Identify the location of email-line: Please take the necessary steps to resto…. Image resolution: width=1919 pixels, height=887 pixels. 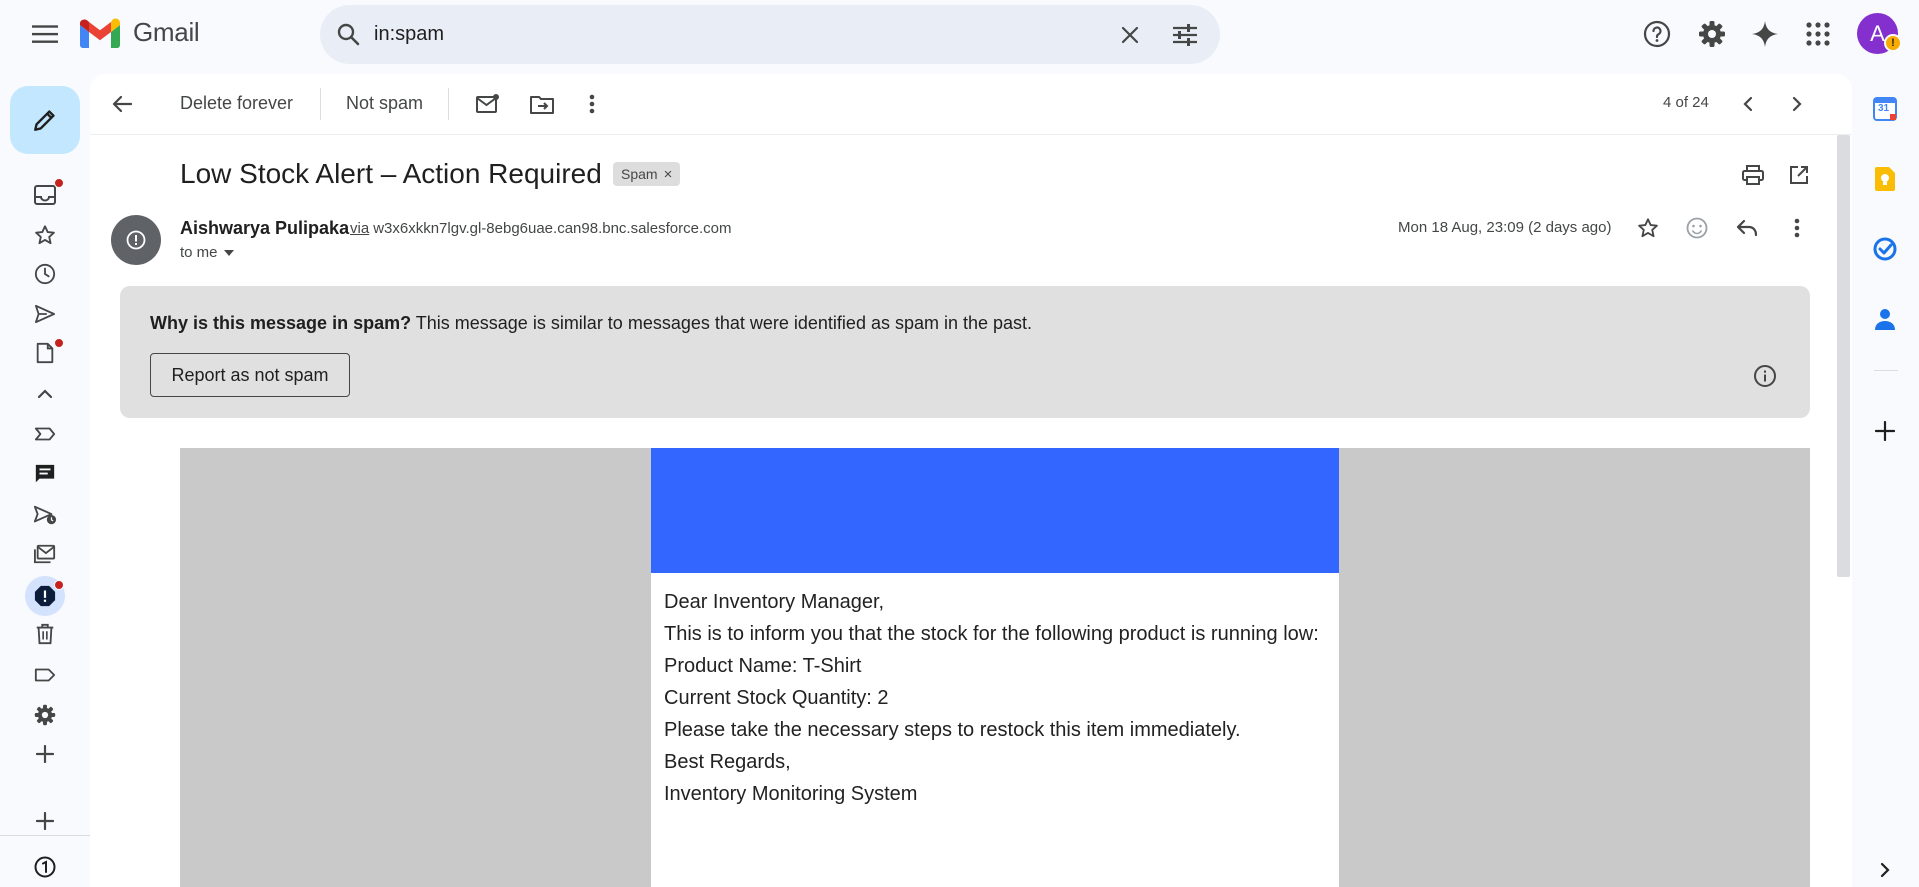
(952, 730).